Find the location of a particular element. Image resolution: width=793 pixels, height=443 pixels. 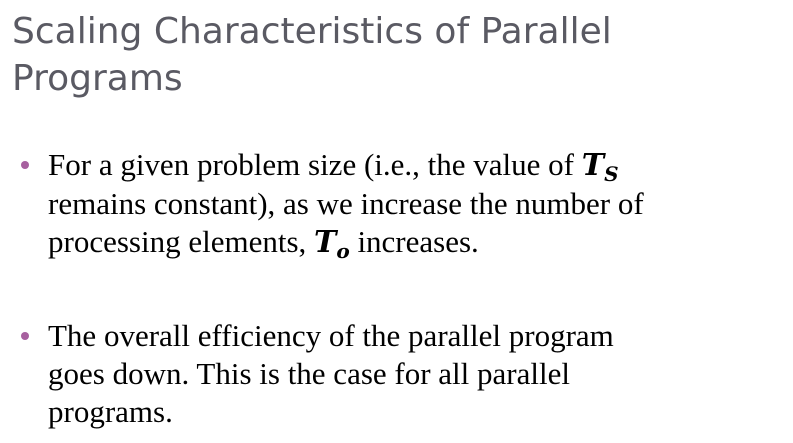

math-symbol-to: To is located at coordinates (332, 244).